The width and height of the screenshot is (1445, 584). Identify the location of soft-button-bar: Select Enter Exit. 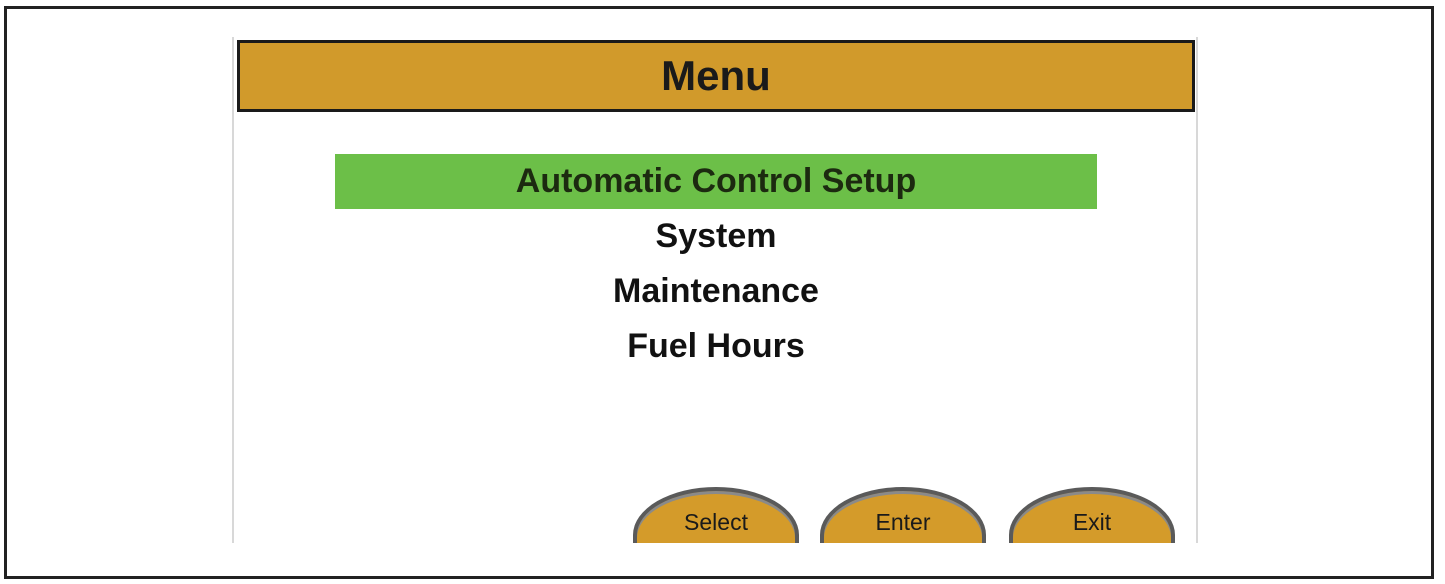
(715, 515).